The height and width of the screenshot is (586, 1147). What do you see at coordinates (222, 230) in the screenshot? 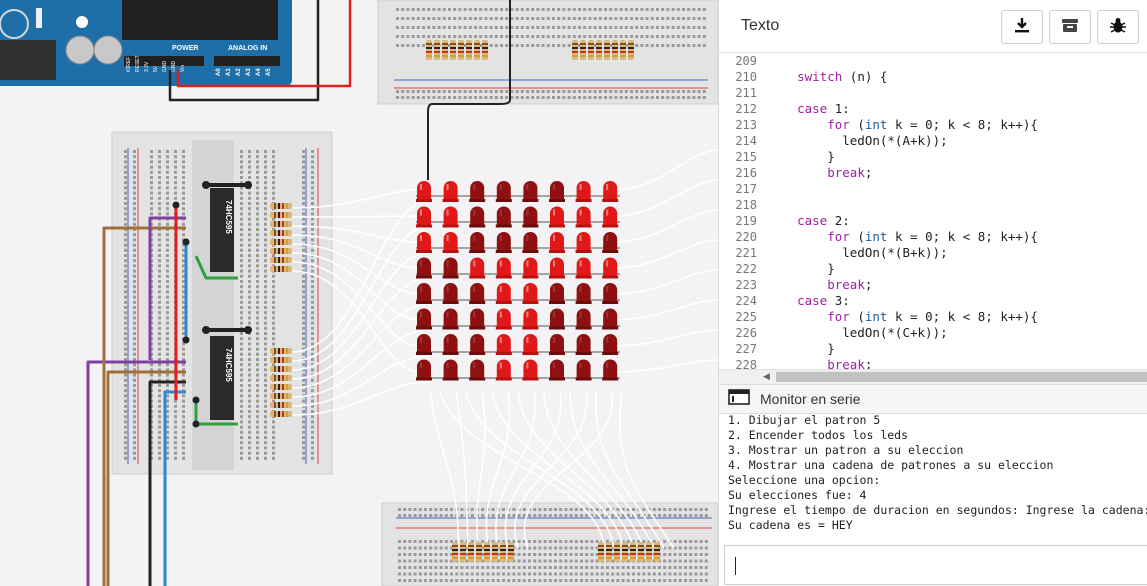
I see `shift-register-1: 74HC595` at bounding box center [222, 230].